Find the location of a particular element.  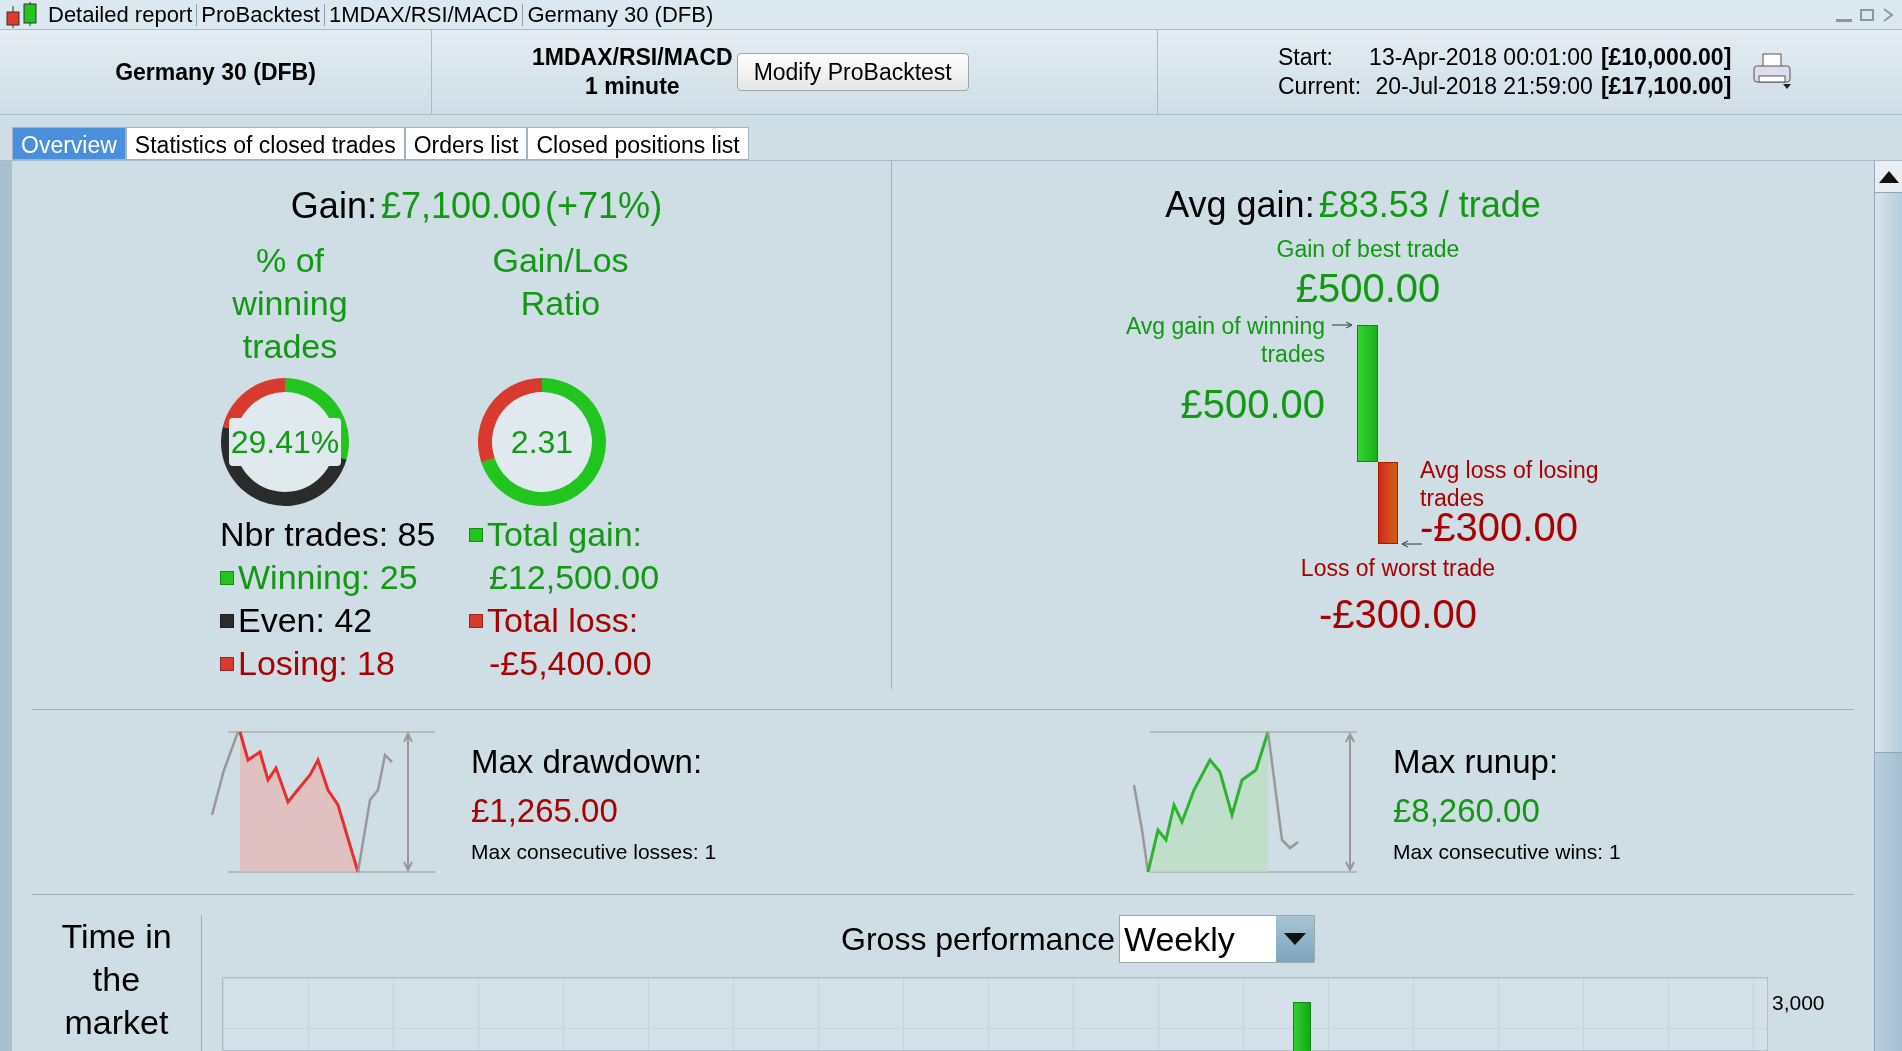

trades-count: Losing: 18 is located at coordinates (316, 663).